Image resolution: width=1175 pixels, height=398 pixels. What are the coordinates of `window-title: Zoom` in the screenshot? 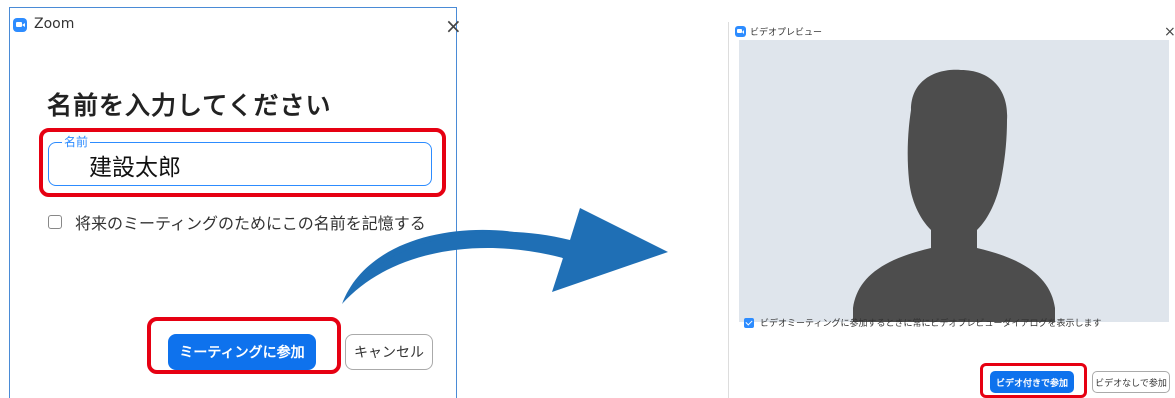 It's located at (54, 24).